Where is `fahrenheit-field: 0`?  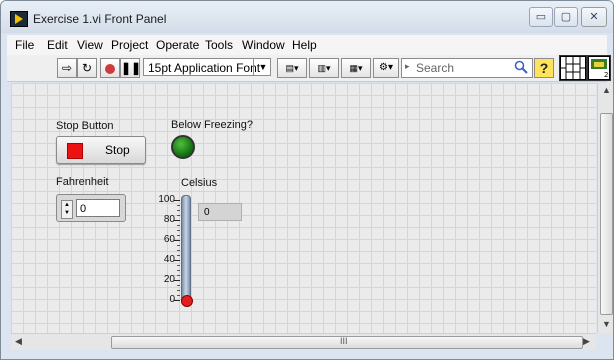 fahrenheit-field: 0 is located at coordinates (98, 208).